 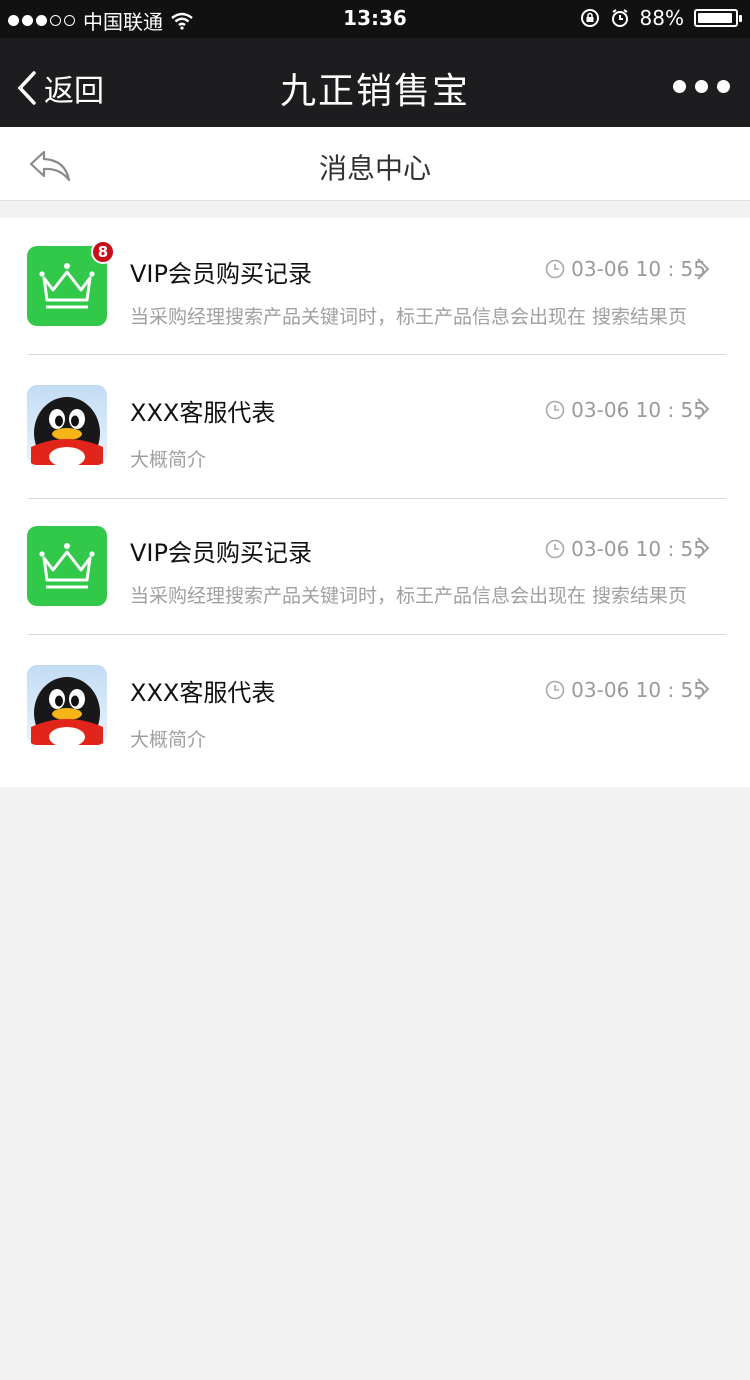 I want to click on status-bar: 中国联通 13:36 88%, so click(x=375, y=19).